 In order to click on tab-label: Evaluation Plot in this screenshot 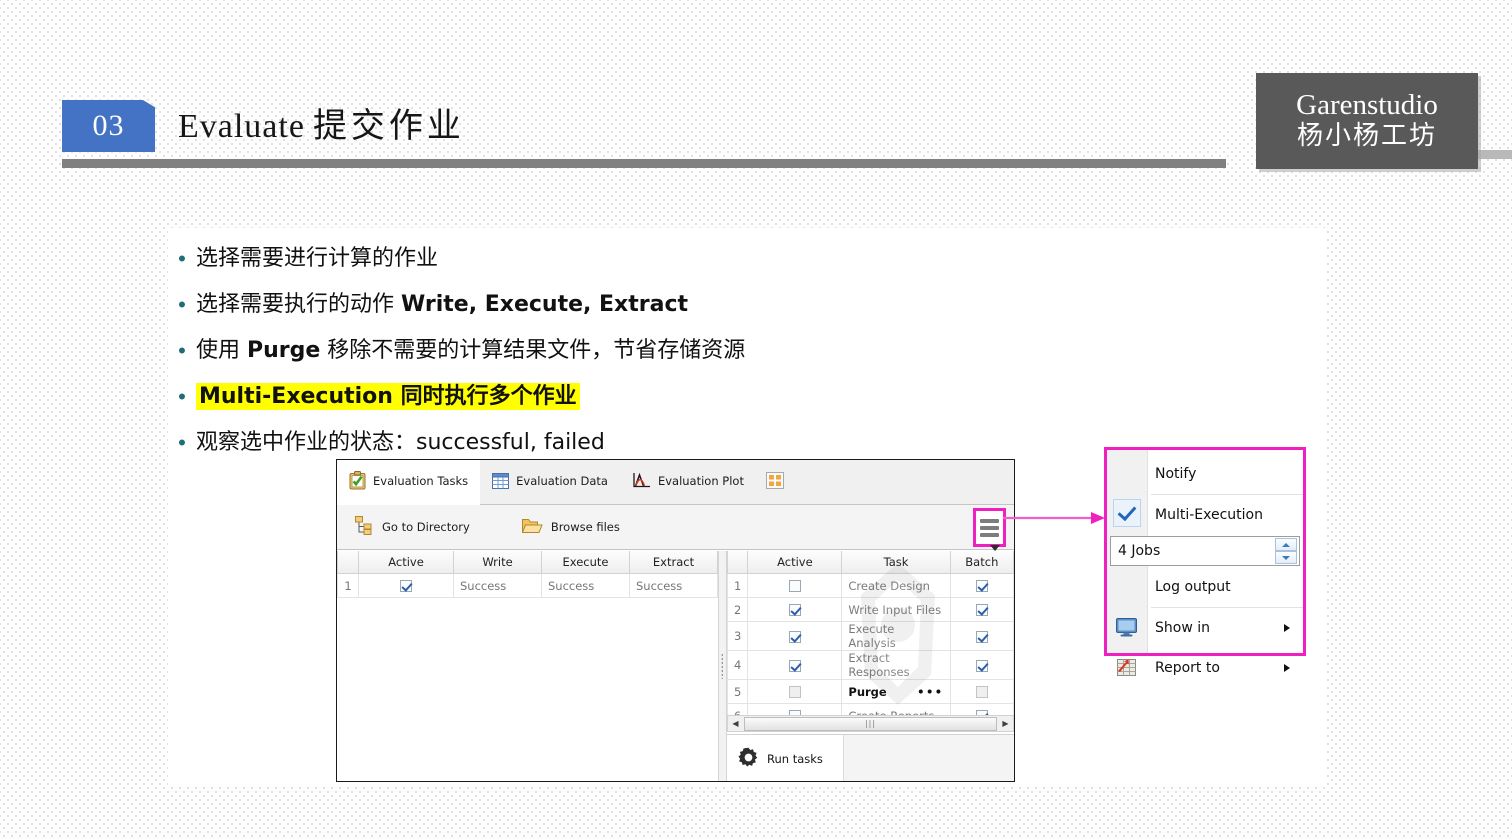, I will do `click(700, 481)`.